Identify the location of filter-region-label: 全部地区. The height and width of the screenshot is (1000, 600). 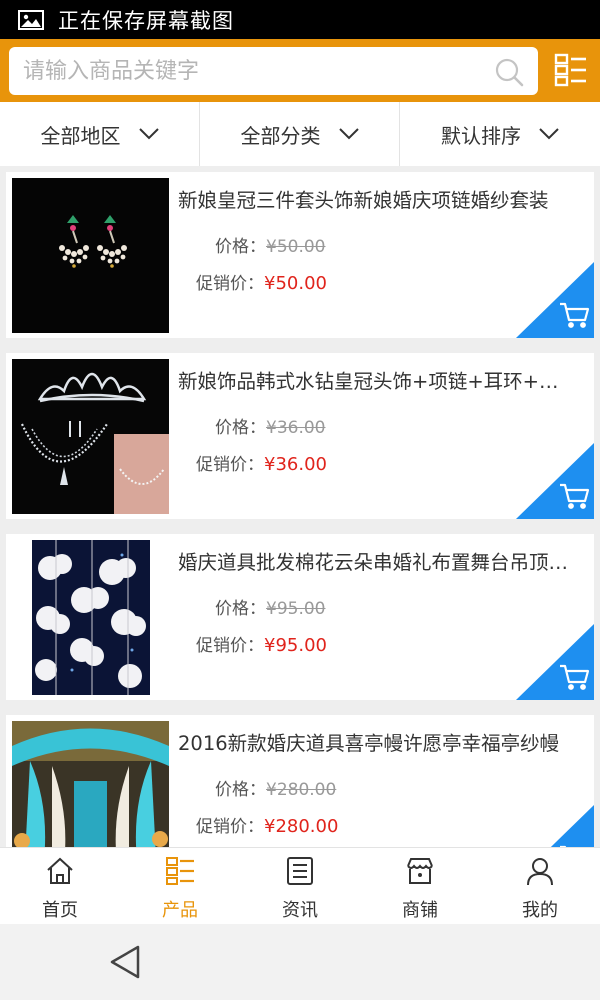
(80, 135).